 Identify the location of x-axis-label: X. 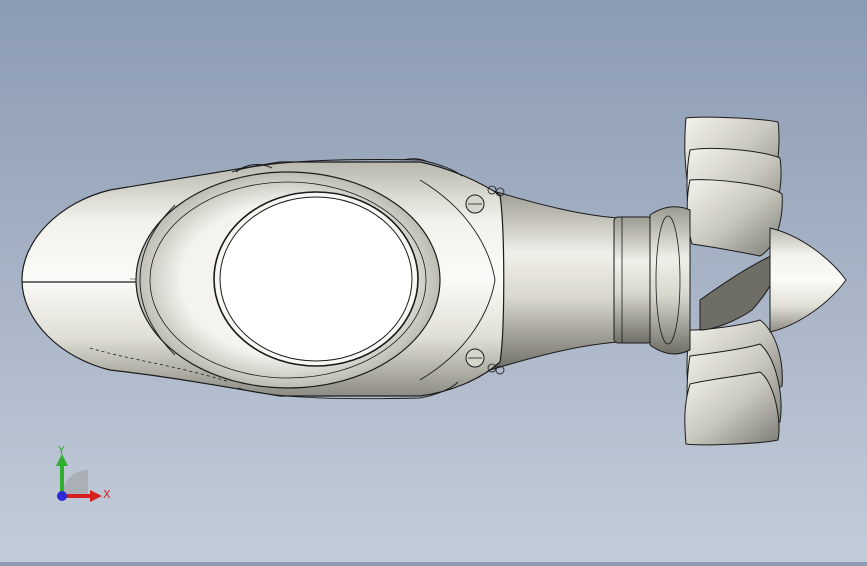
(107, 494).